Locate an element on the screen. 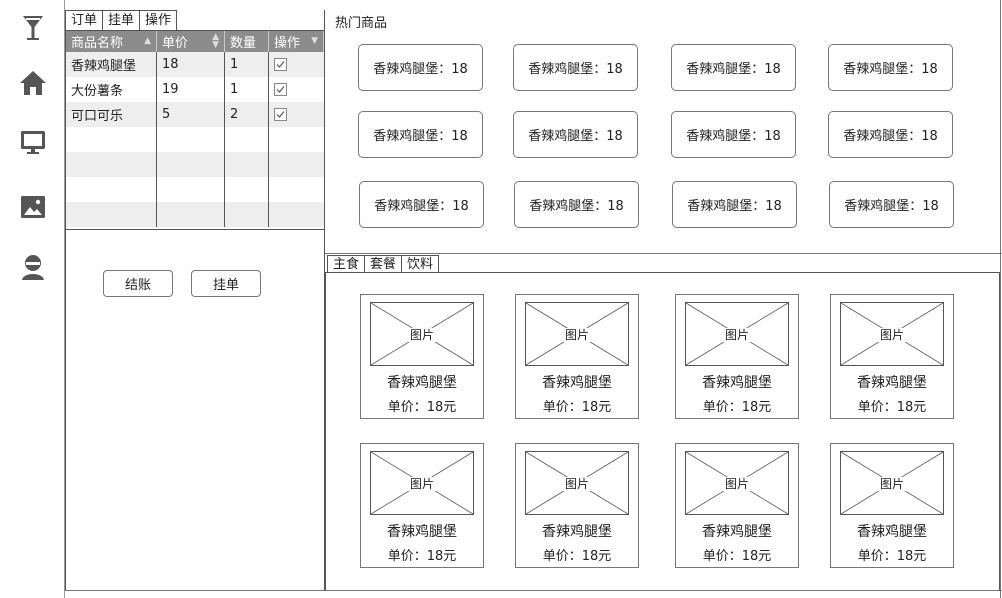 The height and width of the screenshot is (598, 1002). table-row: 大份薯条 19 1 is located at coordinates (195, 89).